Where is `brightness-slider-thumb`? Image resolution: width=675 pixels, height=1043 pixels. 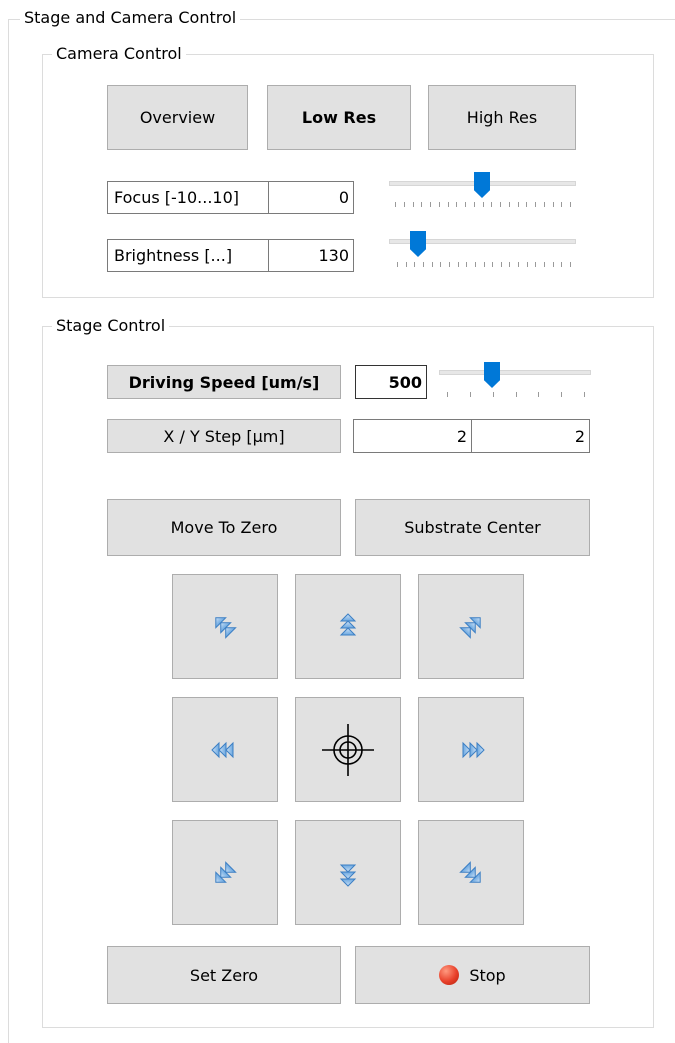 brightness-slider-thumb is located at coordinates (418, 244).